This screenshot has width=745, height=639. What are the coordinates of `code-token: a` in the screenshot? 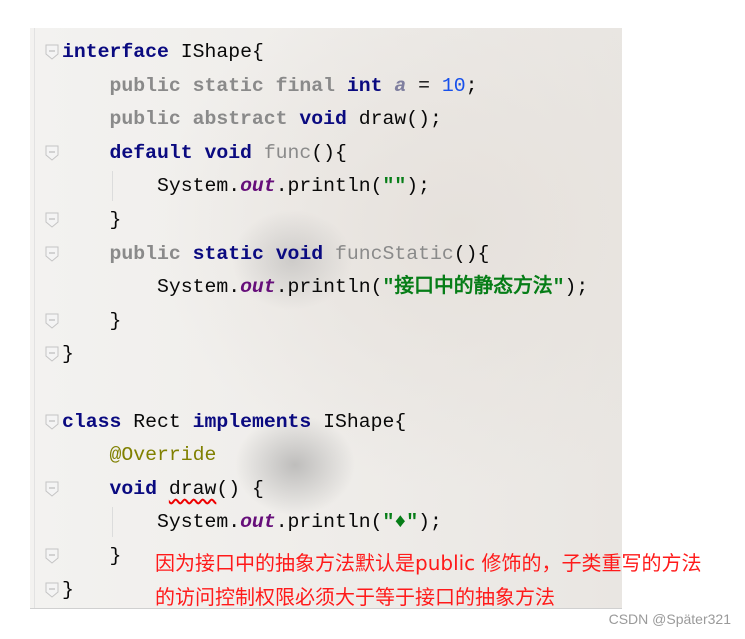 It's located at (400, 85).